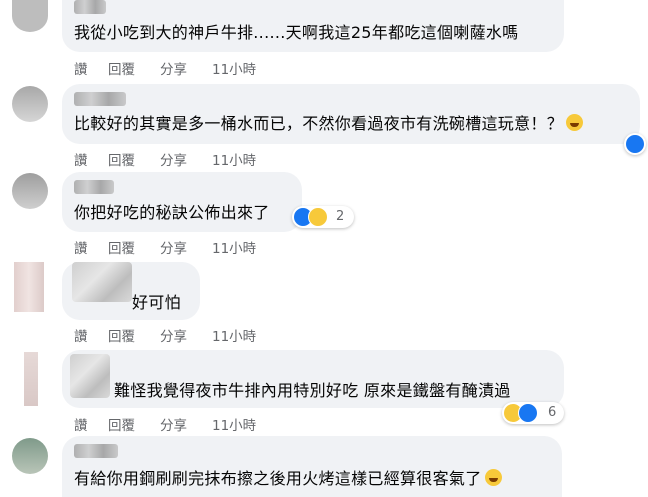  I want to click on comment-bubble: 我從小吃到大的神戶牛排......天啊我這25年都吃這個喇薩水嗎, so click(313, 26).